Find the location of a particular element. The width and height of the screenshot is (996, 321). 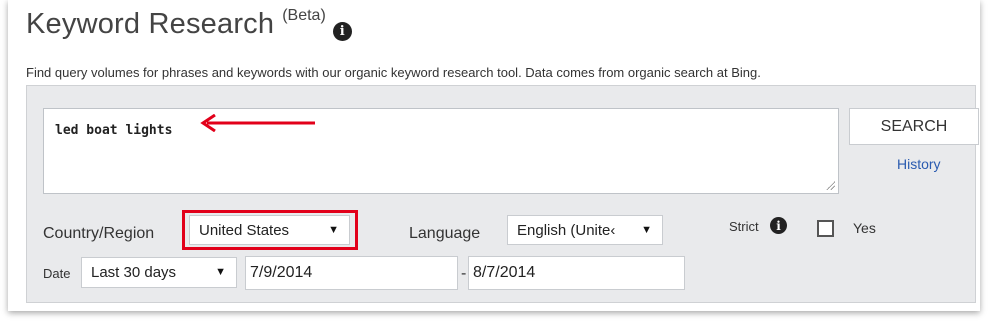

end-date-input: 8/7/2014 is located at coordinates (576, 273).